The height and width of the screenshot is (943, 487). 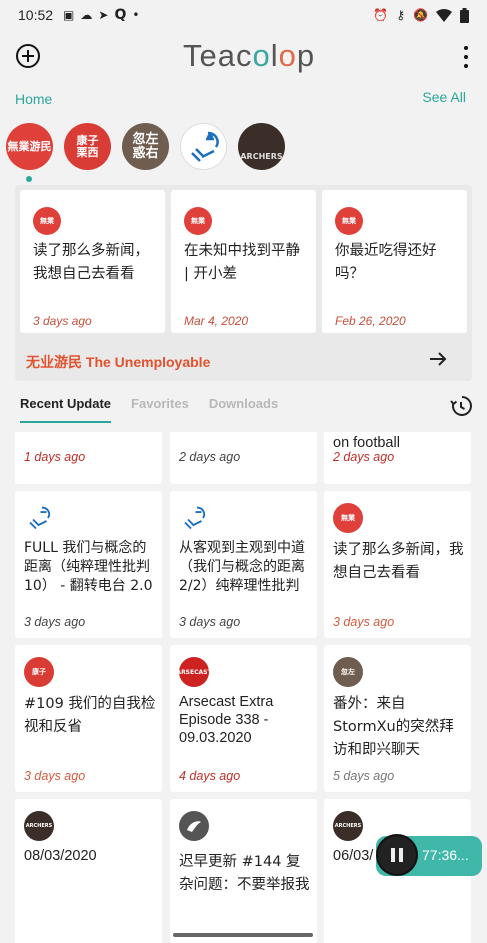 I want to click on tab-bar: Recent Update Favorites Downloads, so click(x=149, y=409).